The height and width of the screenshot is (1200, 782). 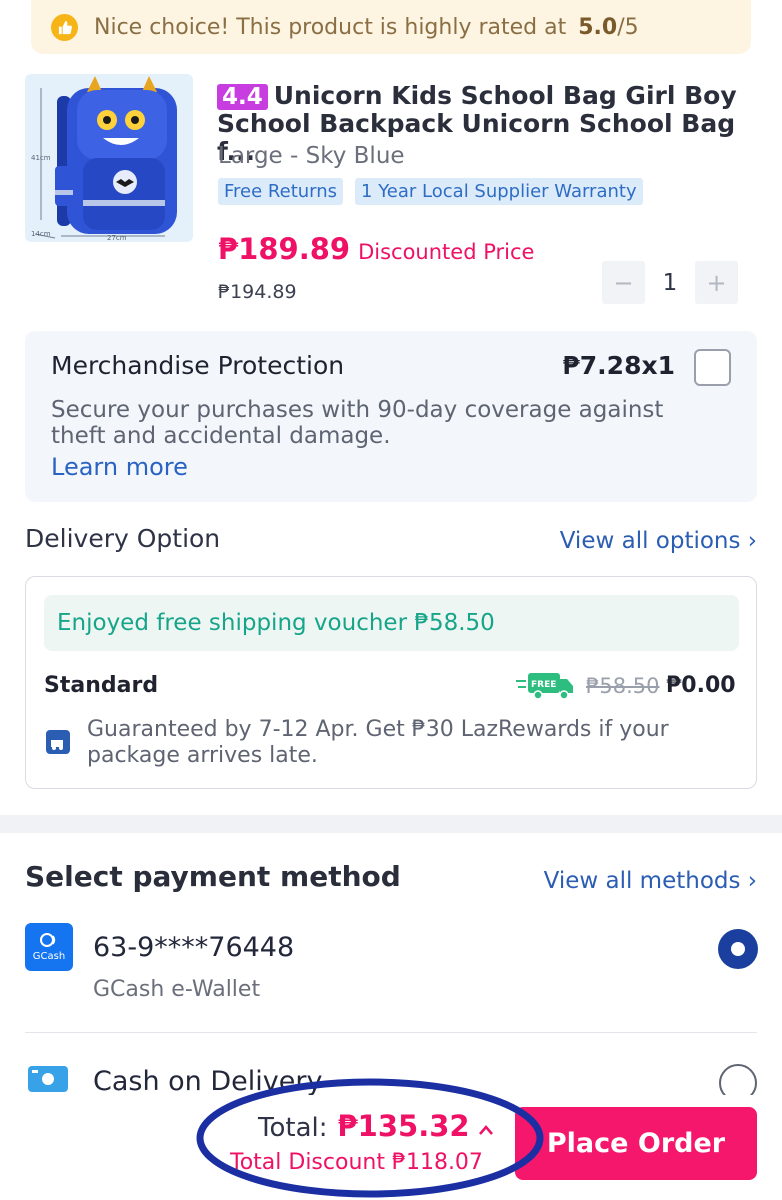 I want to click on total-label: Total:, so click(x=293, y=1128).